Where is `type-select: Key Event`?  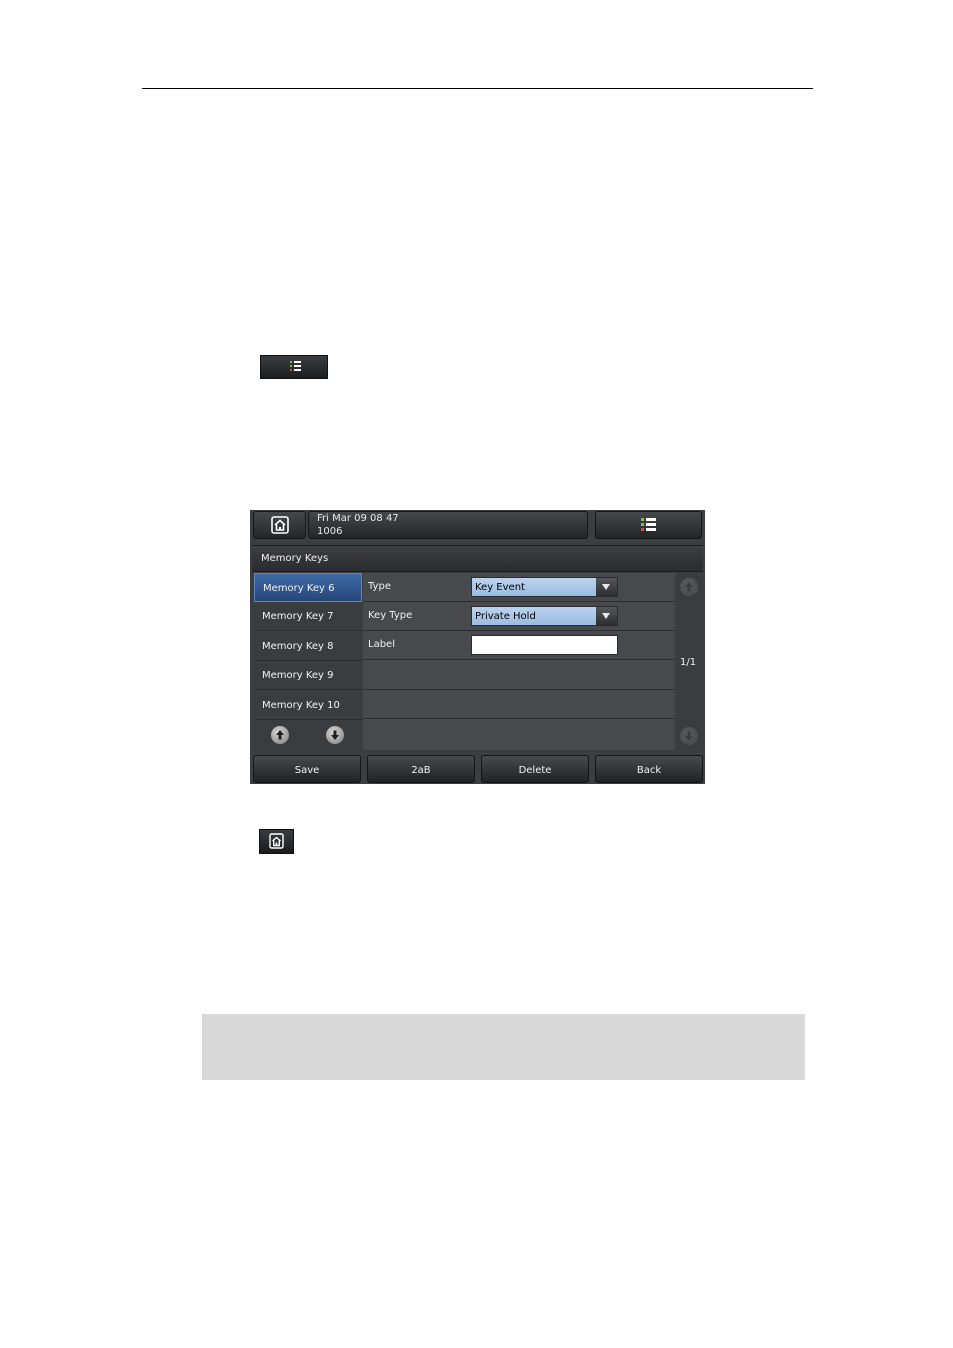 type-select: Key Event is located at coordinates (544, 587).